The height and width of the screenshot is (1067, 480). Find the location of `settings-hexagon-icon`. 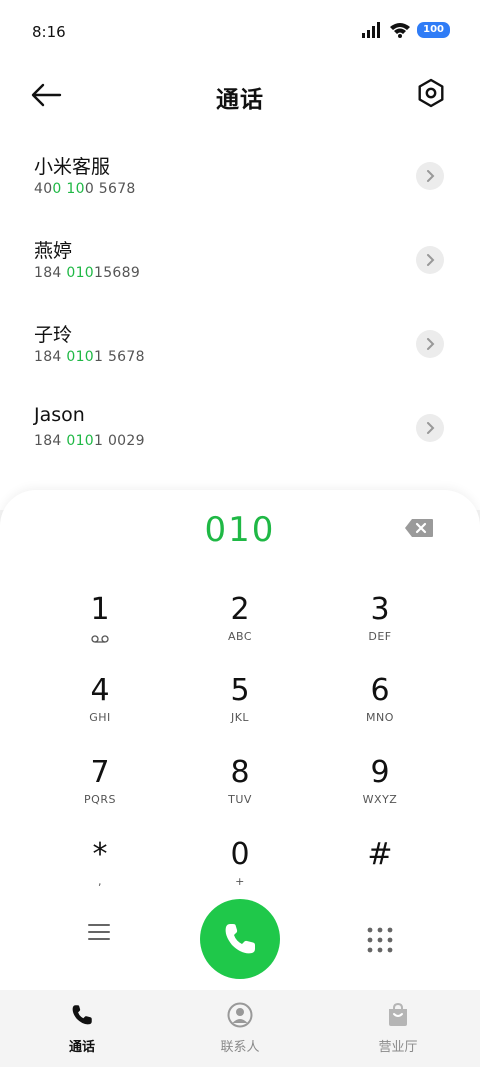

settings-hexagon-icon is located at coordinates (431, 93).